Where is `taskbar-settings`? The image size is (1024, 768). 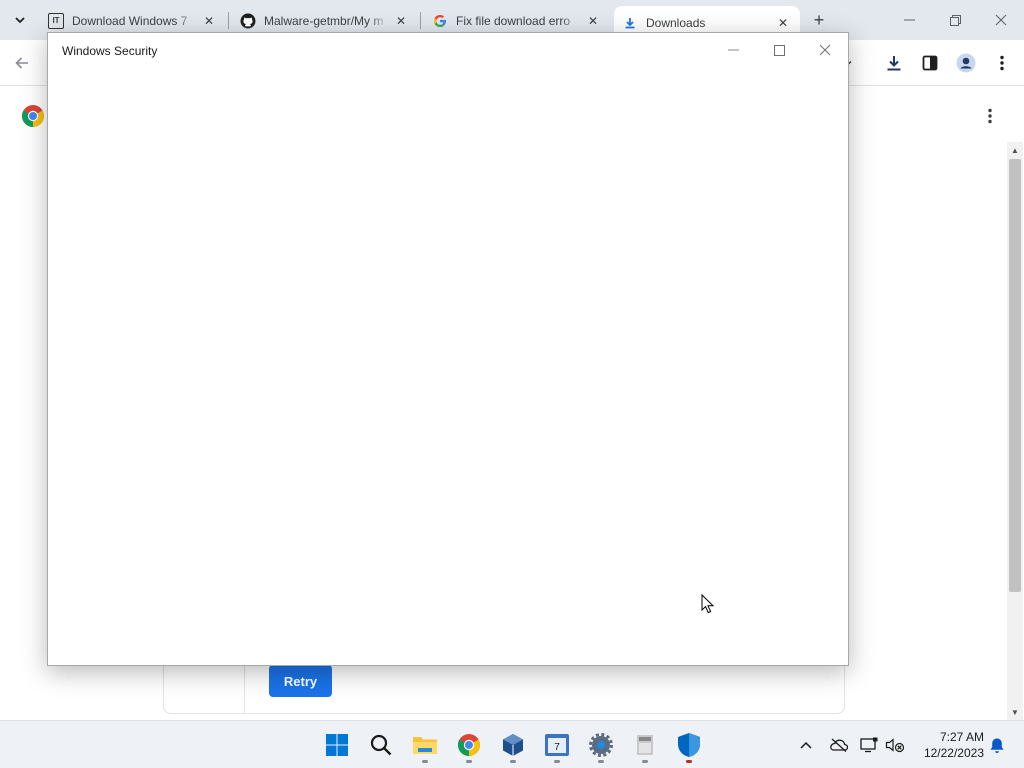 taskbar-settings is located at coordinates (601, 745).